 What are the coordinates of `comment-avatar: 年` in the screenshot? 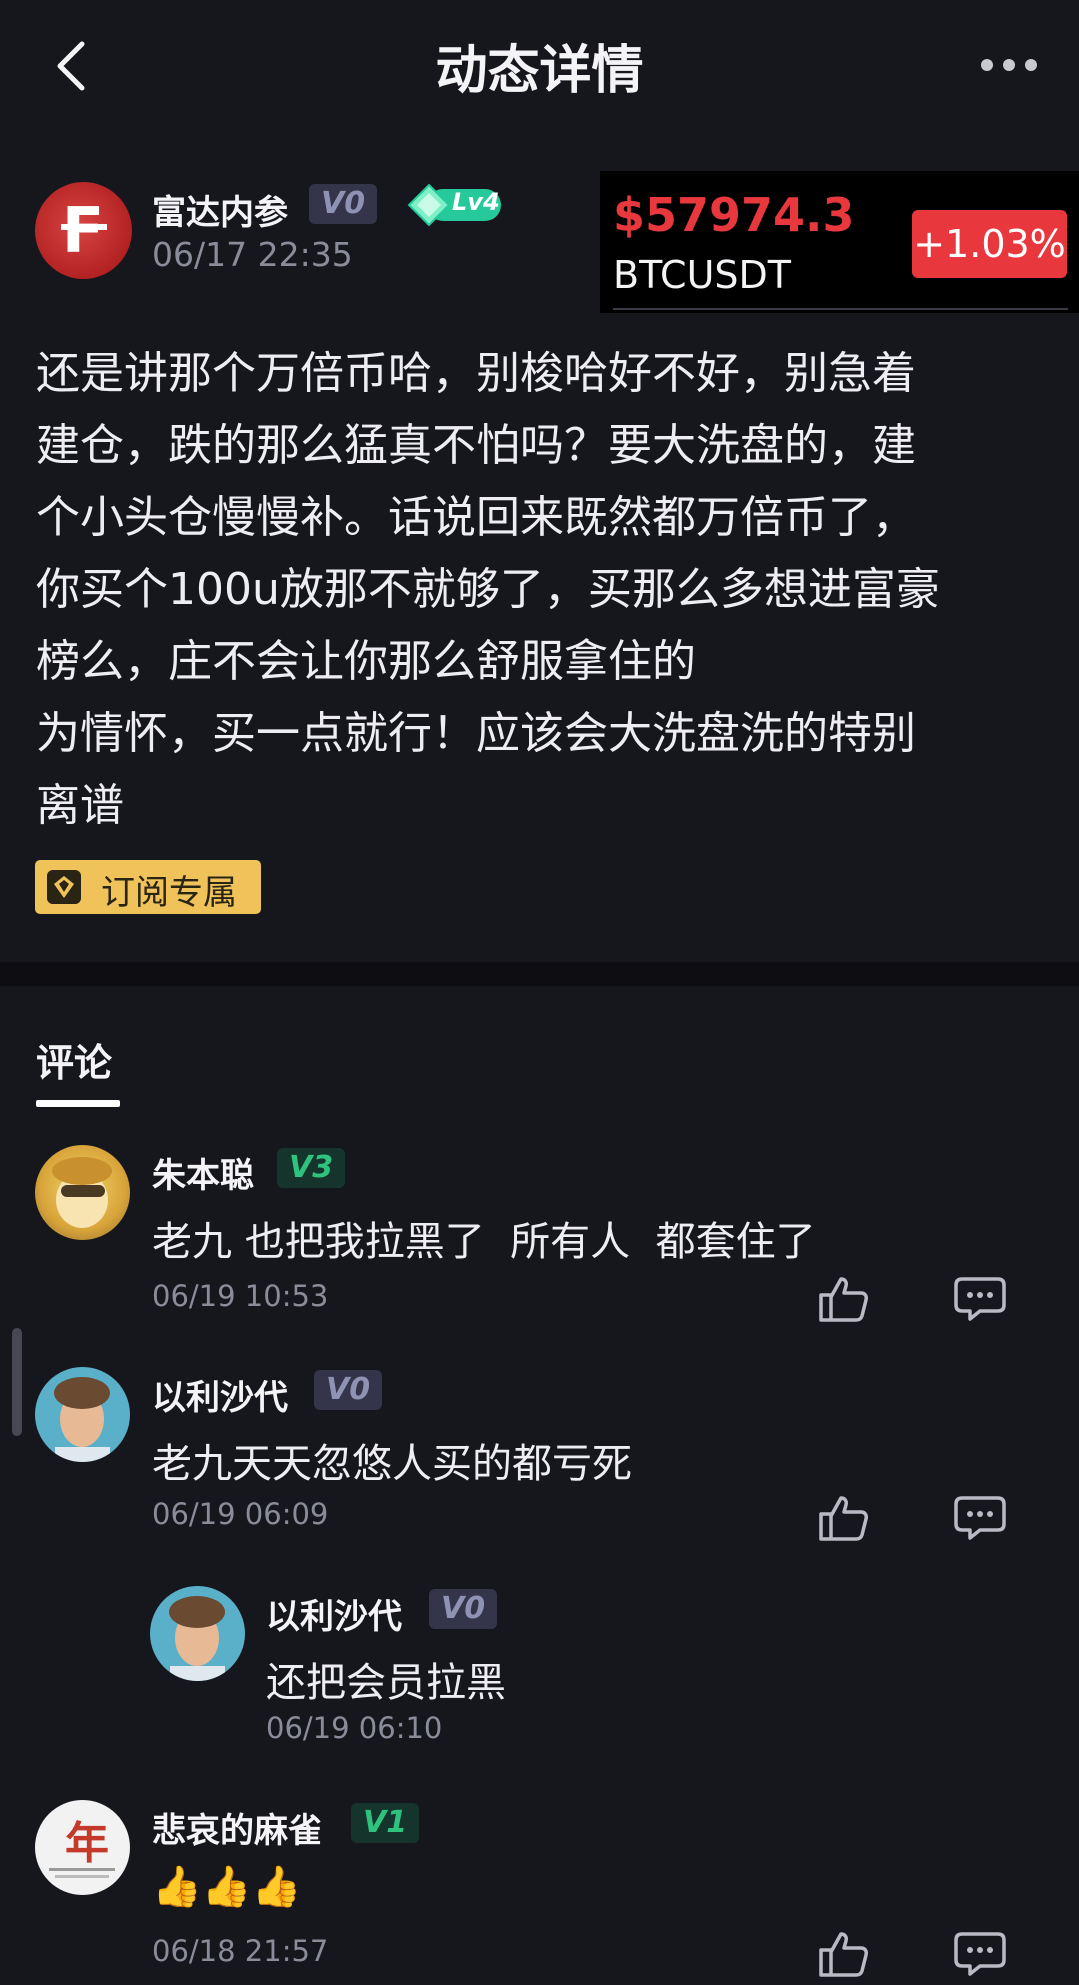 It's located at (82, 1847).